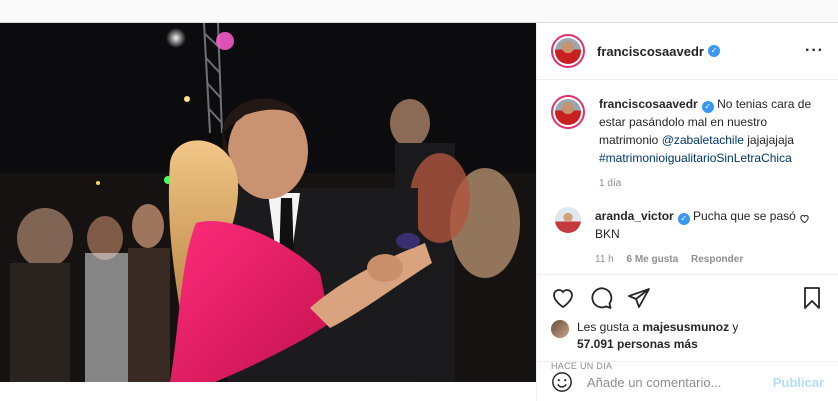 Image resolution: width=838 pixels, height=401 pixels. I want to click on emoji-icon, so click(562, 382).